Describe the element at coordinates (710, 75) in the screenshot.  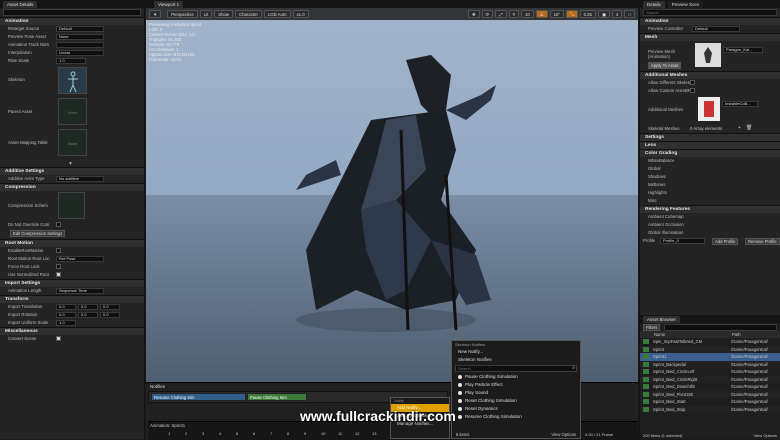
I see `section-additional-meshes: Additional Meshes` at that location.